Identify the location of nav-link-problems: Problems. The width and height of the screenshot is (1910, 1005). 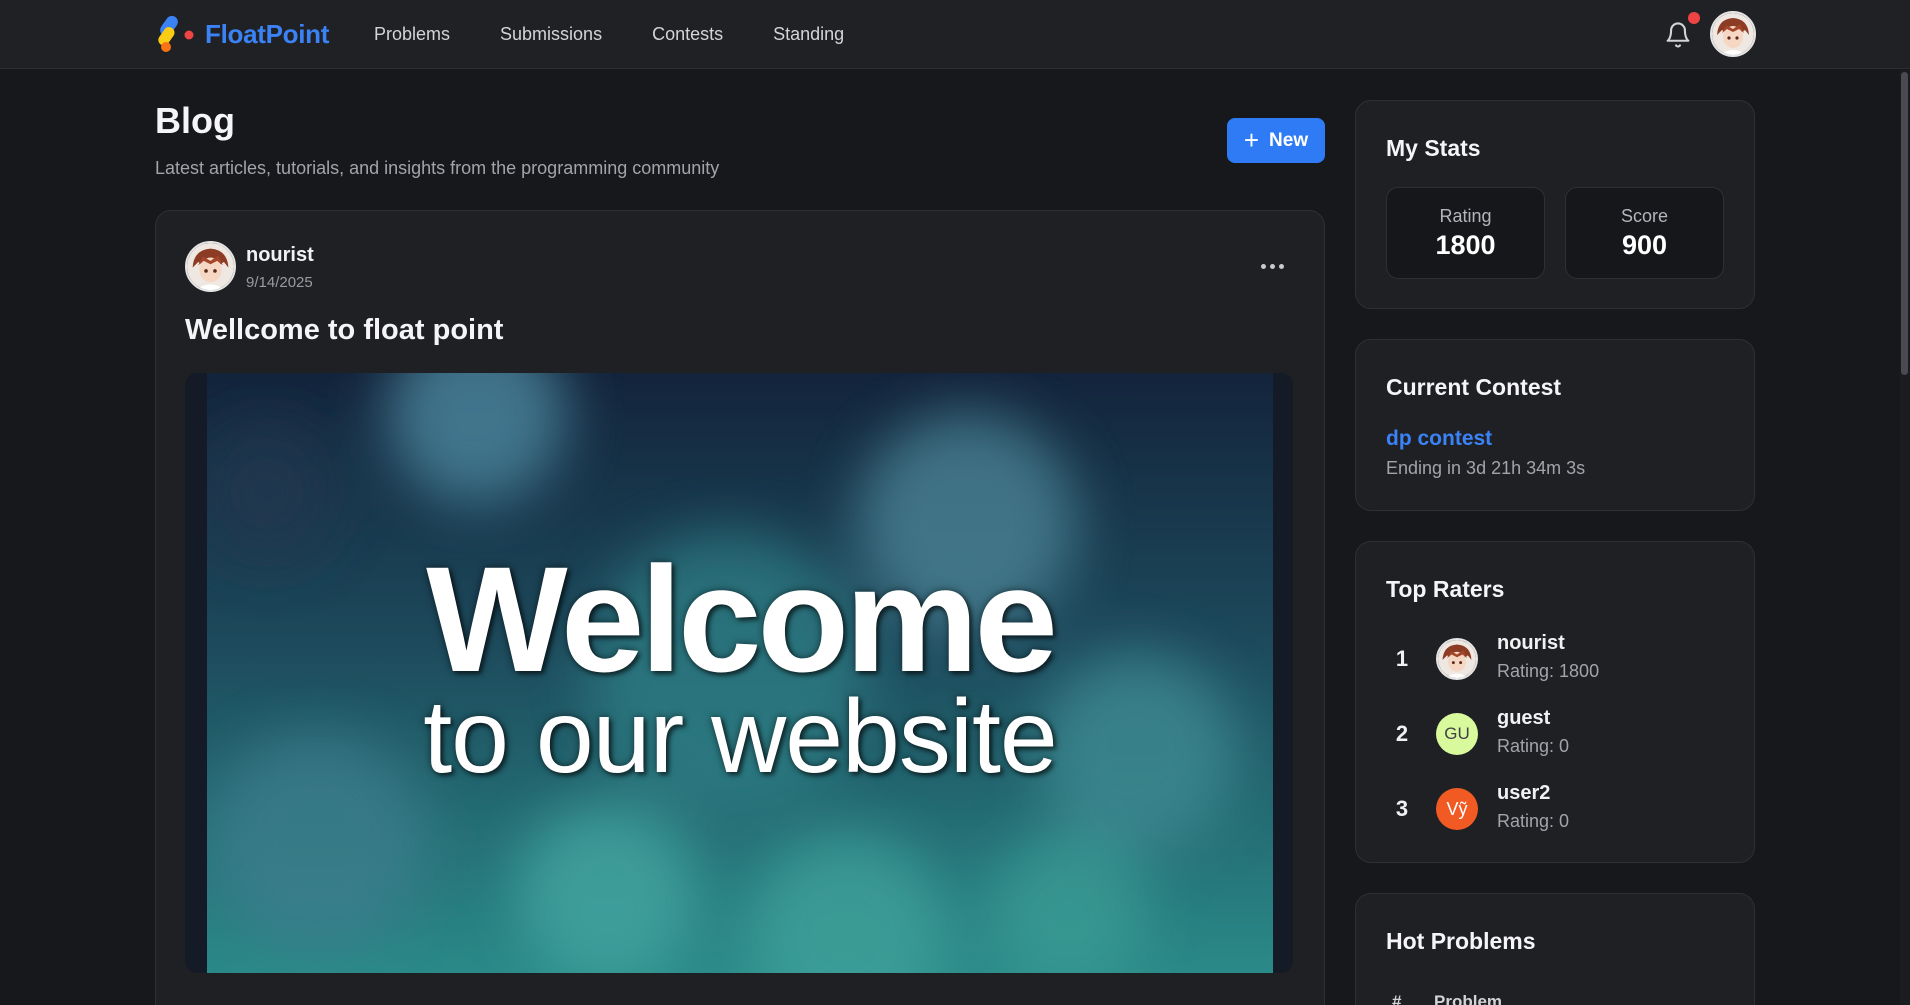
(412, 34).